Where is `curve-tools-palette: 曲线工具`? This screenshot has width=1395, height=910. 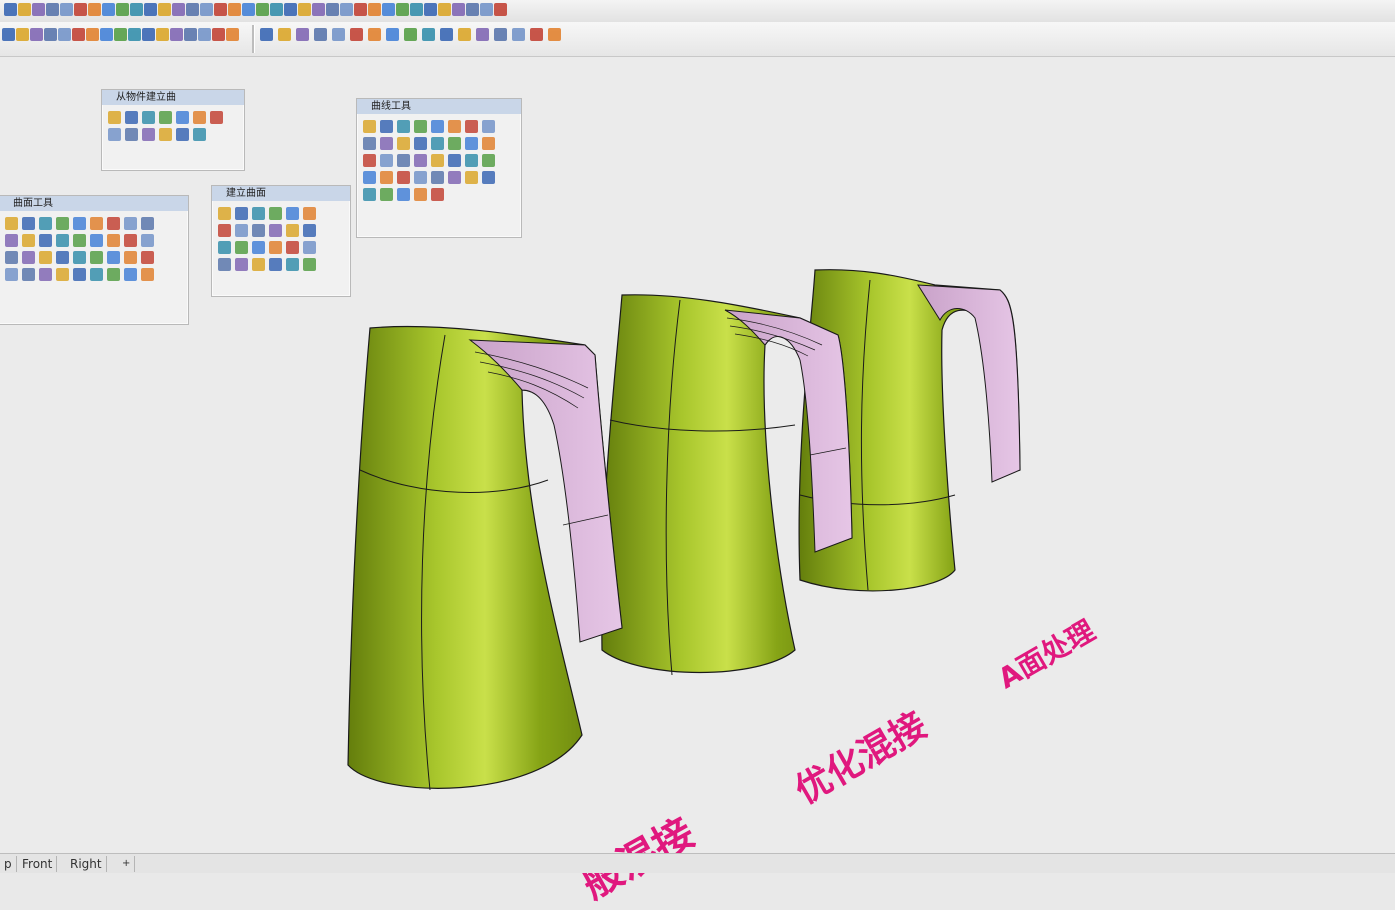 curve-tools-palette: 曲线工具 is located at coordinates (439, 168).